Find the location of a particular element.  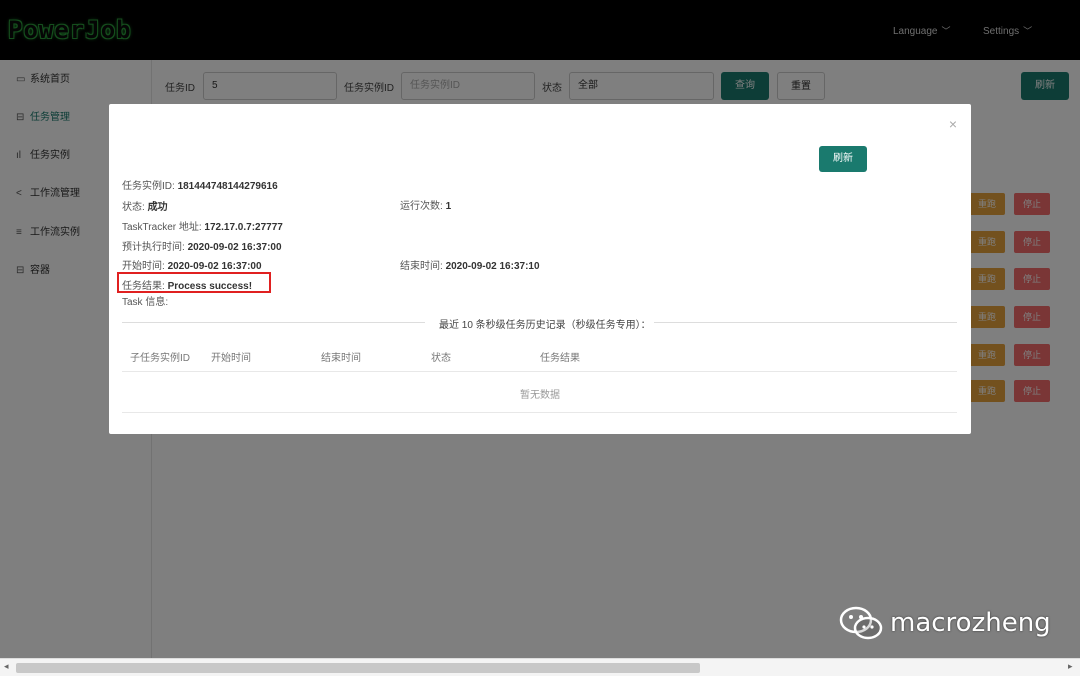

scroll-left-icon: ◂ is located at coordinates (6, 666).